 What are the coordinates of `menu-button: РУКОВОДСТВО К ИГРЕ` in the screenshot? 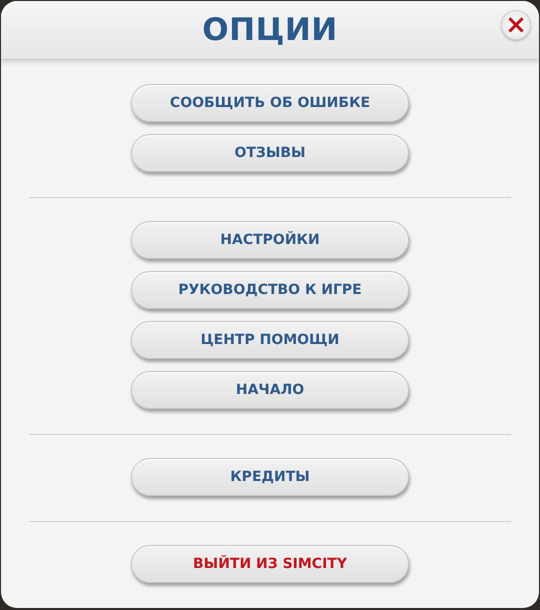 It's located at (270, 290).